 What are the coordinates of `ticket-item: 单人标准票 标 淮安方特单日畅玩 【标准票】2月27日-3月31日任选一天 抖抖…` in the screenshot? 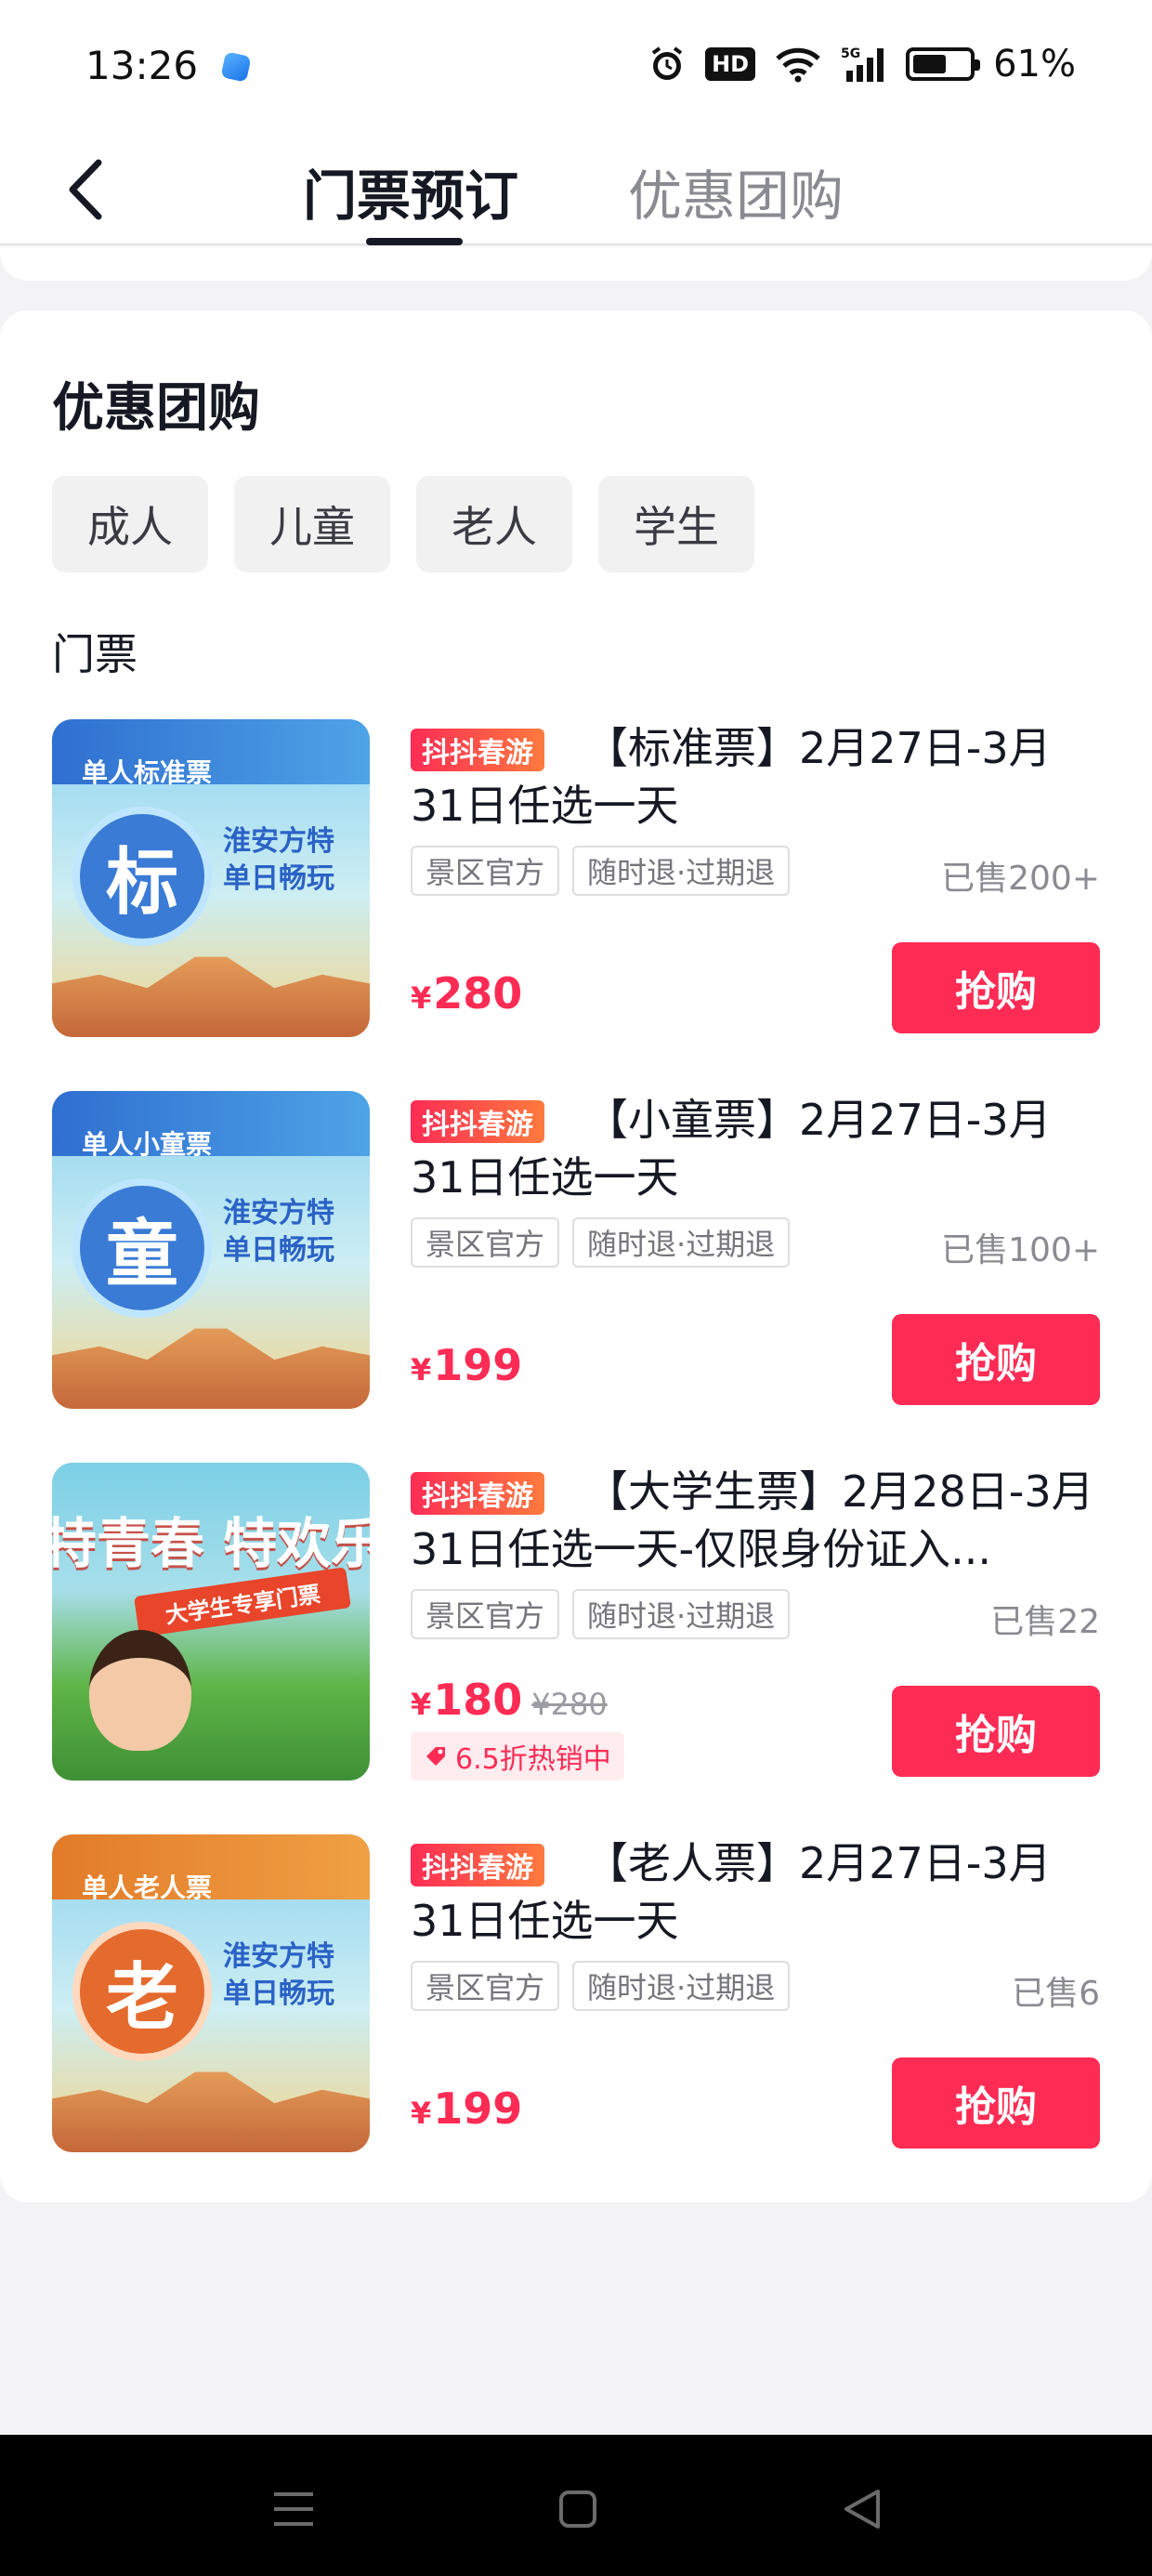 It's located at (576, 879).